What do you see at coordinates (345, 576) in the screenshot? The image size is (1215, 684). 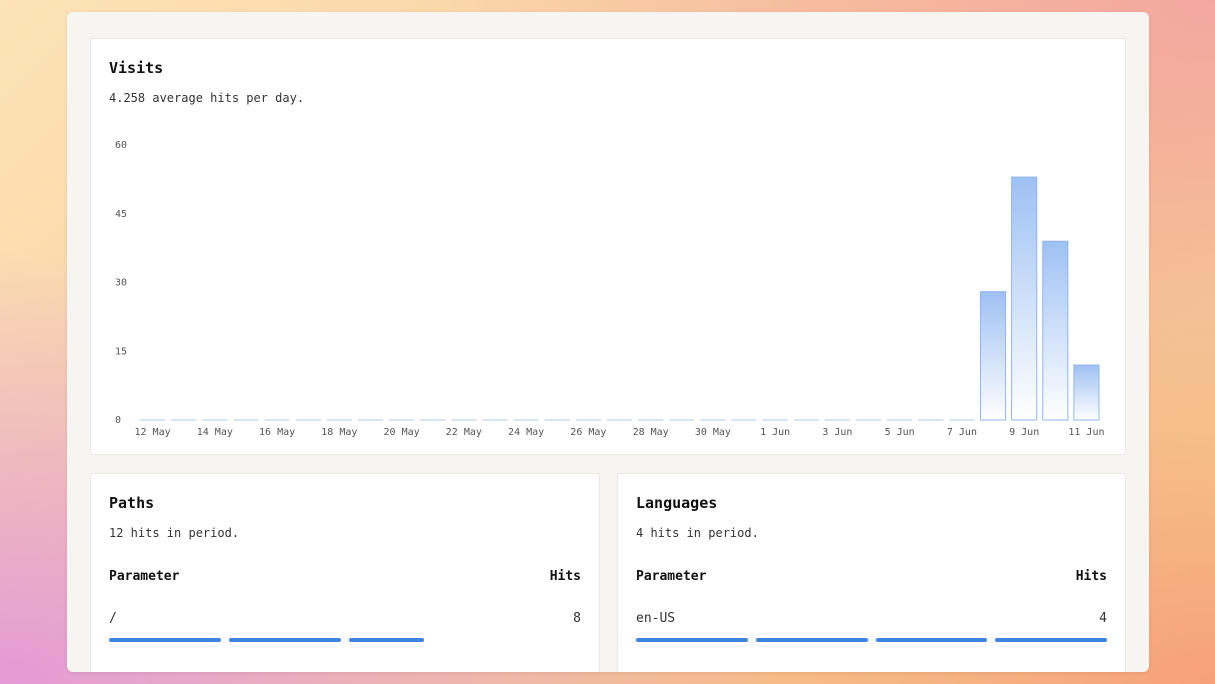 I see `paths-table-header: Parameter Hits` at bounding box center [345, 576].